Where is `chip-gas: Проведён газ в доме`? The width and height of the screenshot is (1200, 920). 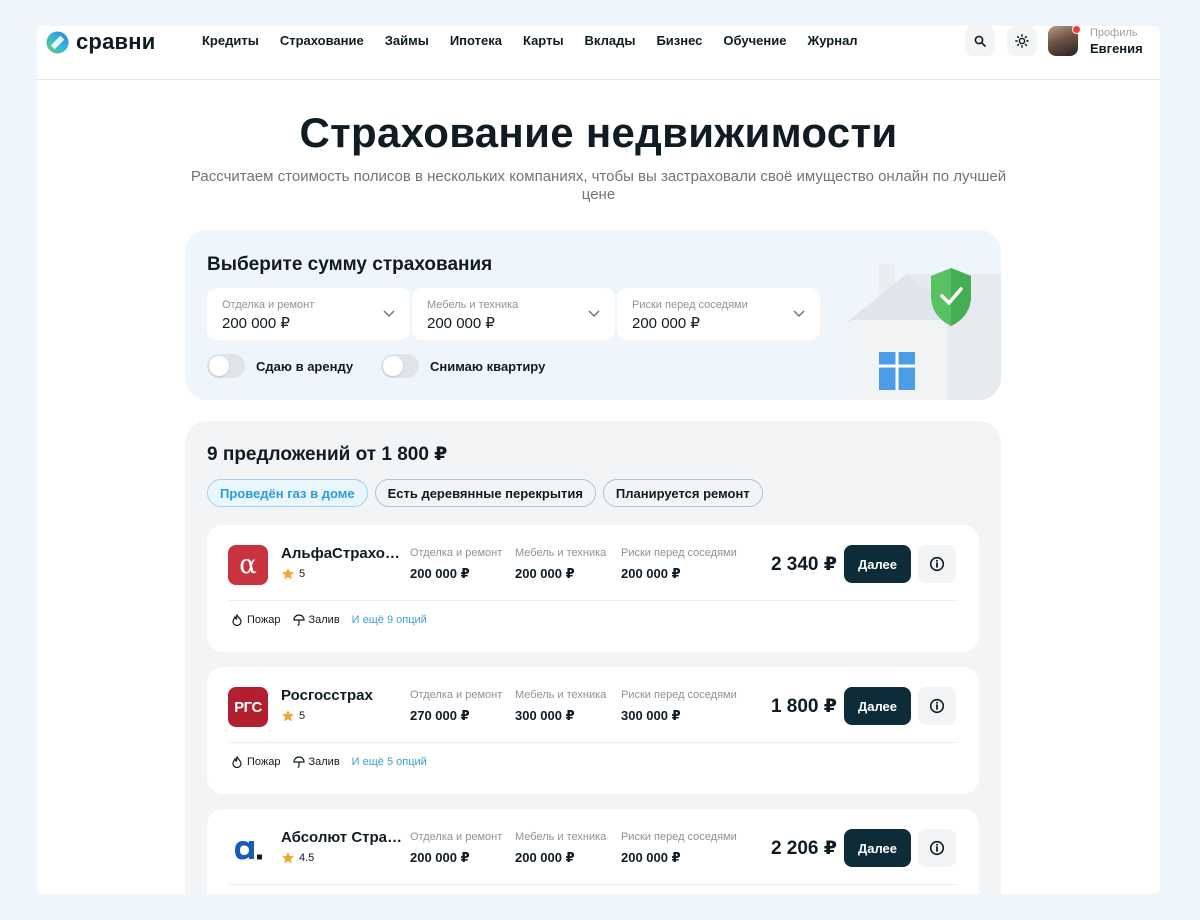
chip-gas: Проведён газ в доме is located at coordinates (287, 493).